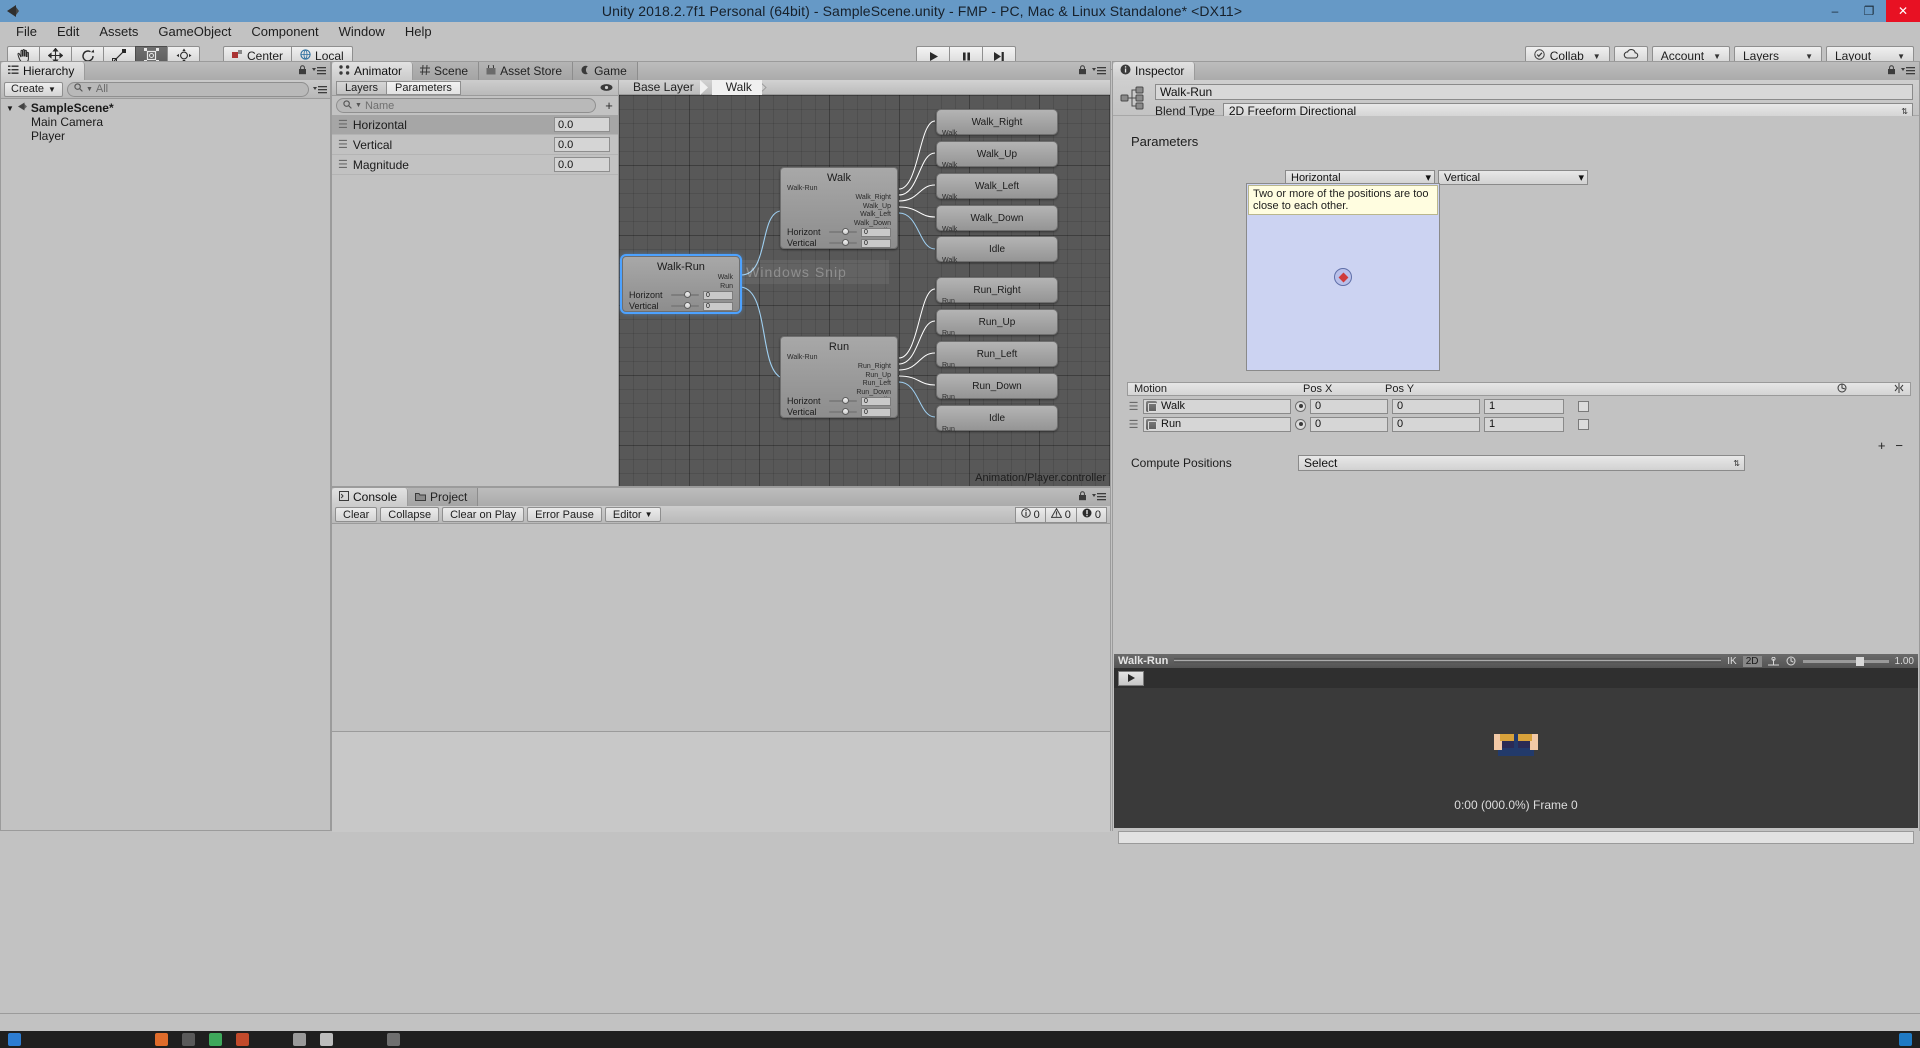 The width and height of the screenshot is (1920, 1048). I want to click on error-counter: 0, so click(1091, 514).